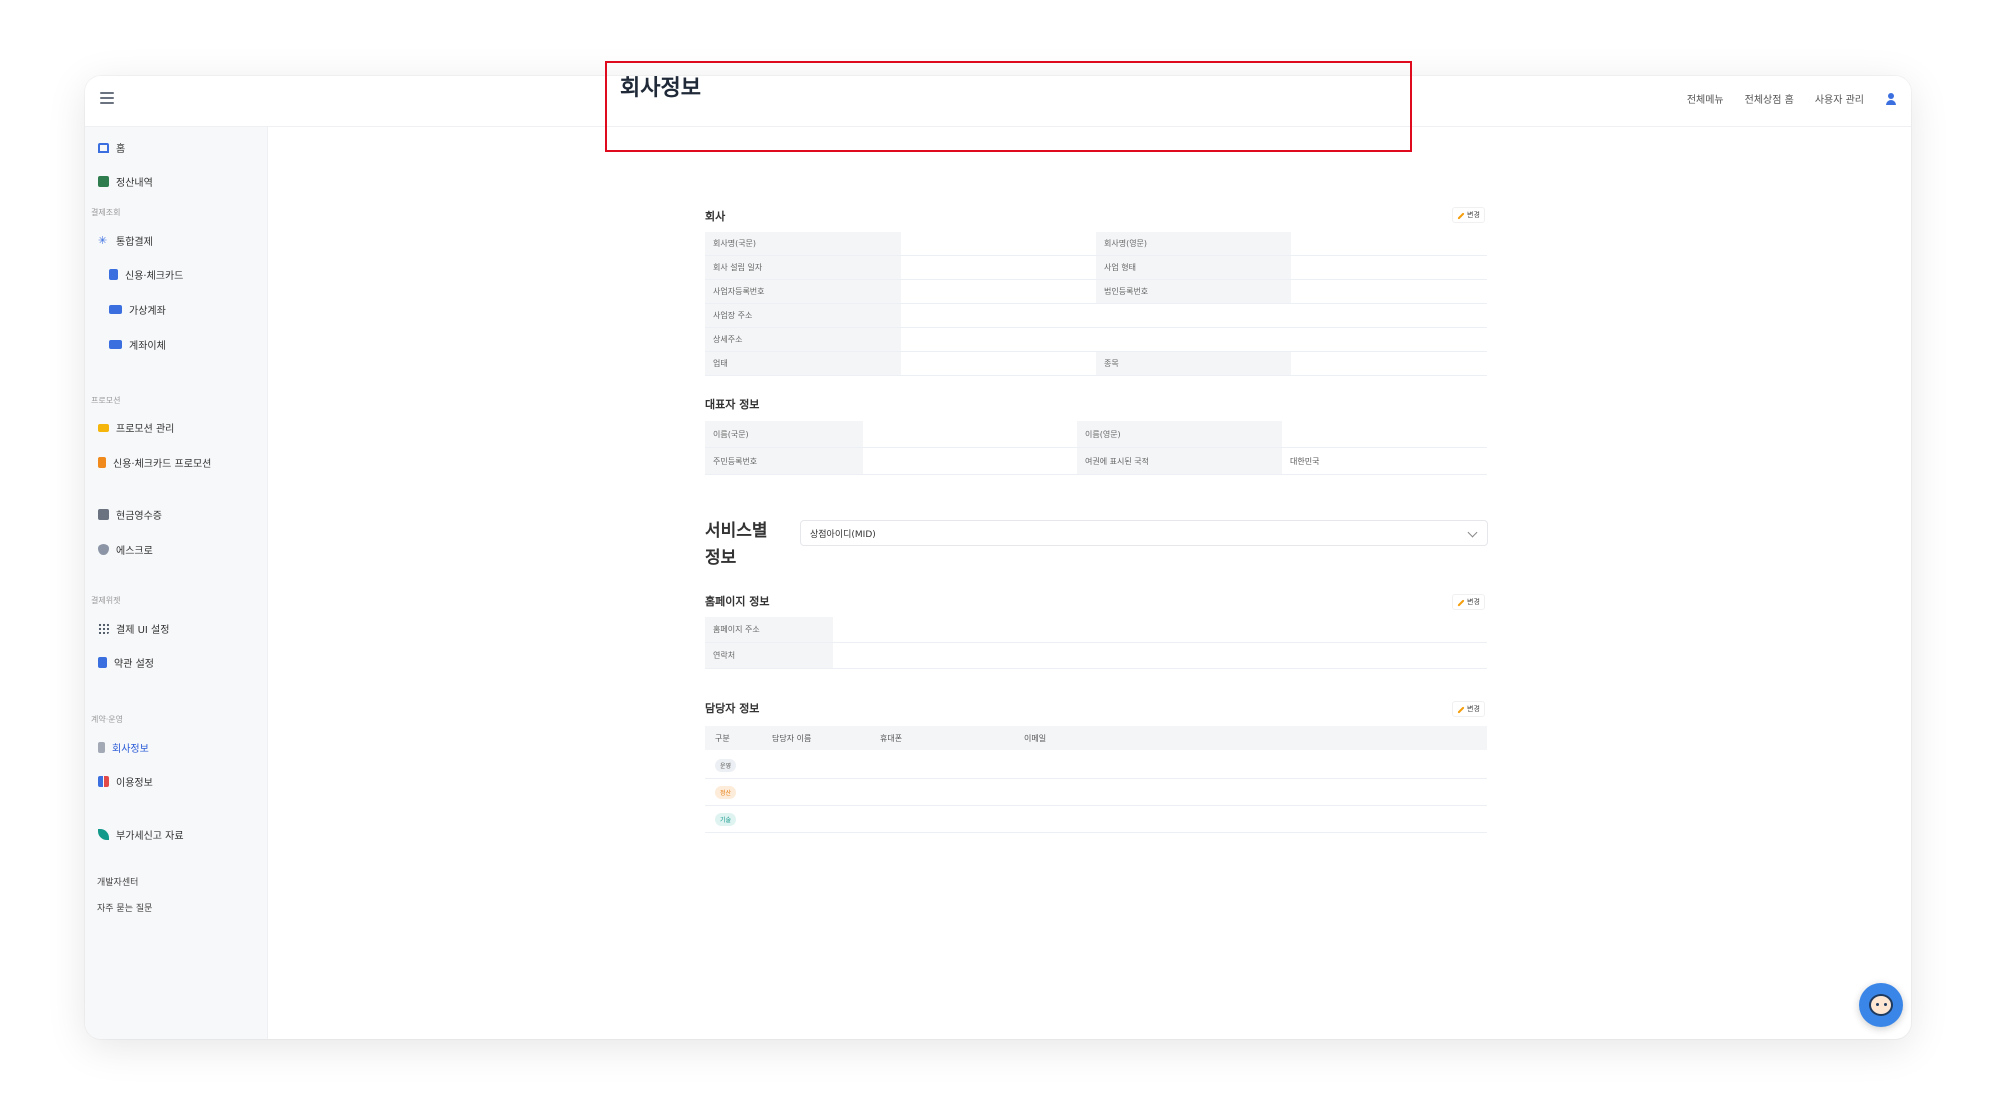 The image size is (1996, 1116). Describe the element at coordinates (113, 274) in the screenshot. I see `card-icon` at that location.